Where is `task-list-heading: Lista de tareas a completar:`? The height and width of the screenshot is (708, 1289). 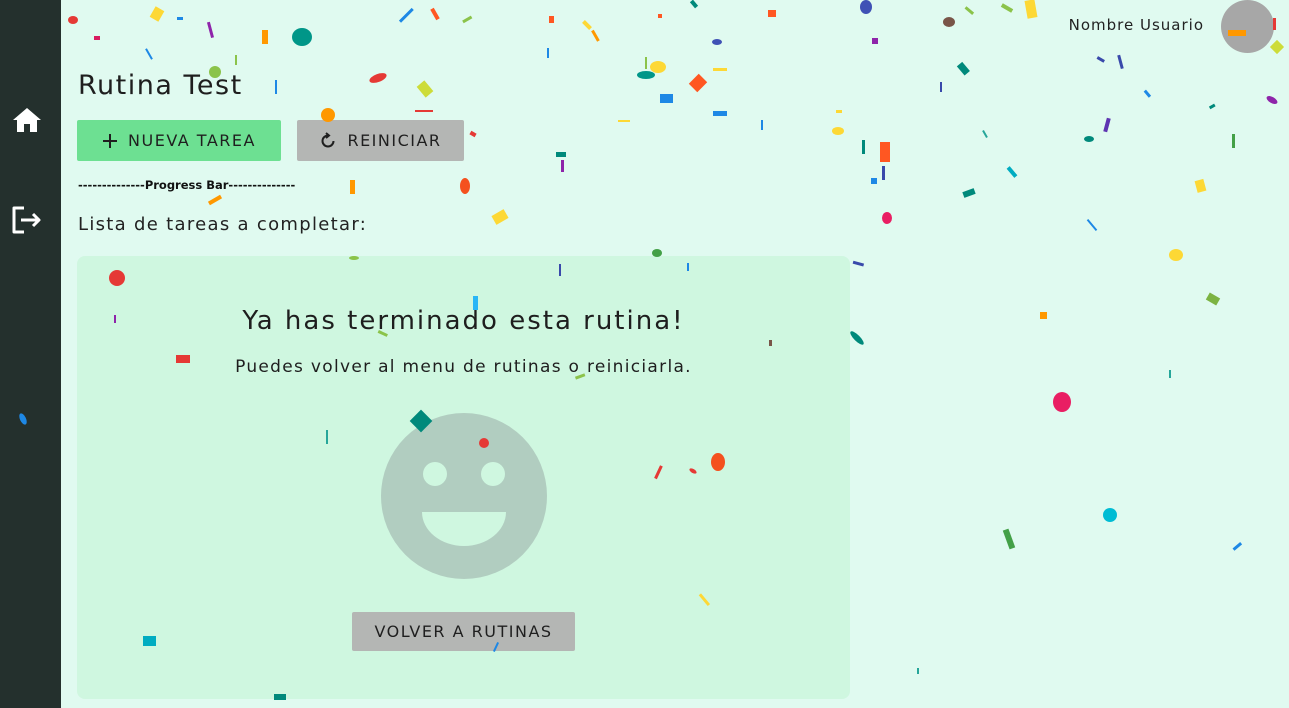 task-list-heading: Lista de tareas a completar: is located at coordinates (223, 224).